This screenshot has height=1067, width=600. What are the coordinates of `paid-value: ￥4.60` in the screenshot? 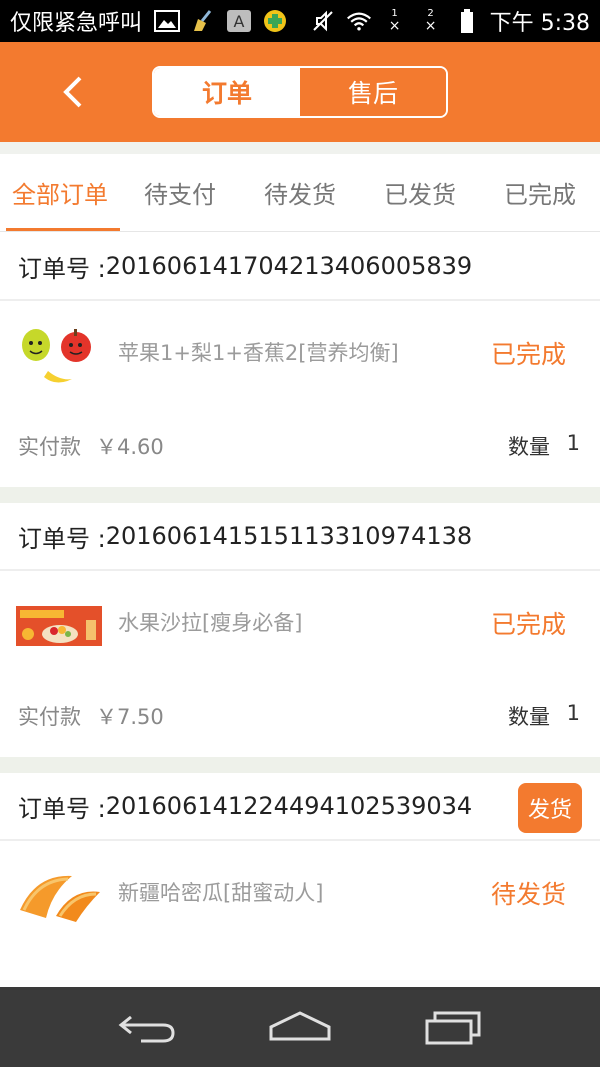 It's located at (130, 447).